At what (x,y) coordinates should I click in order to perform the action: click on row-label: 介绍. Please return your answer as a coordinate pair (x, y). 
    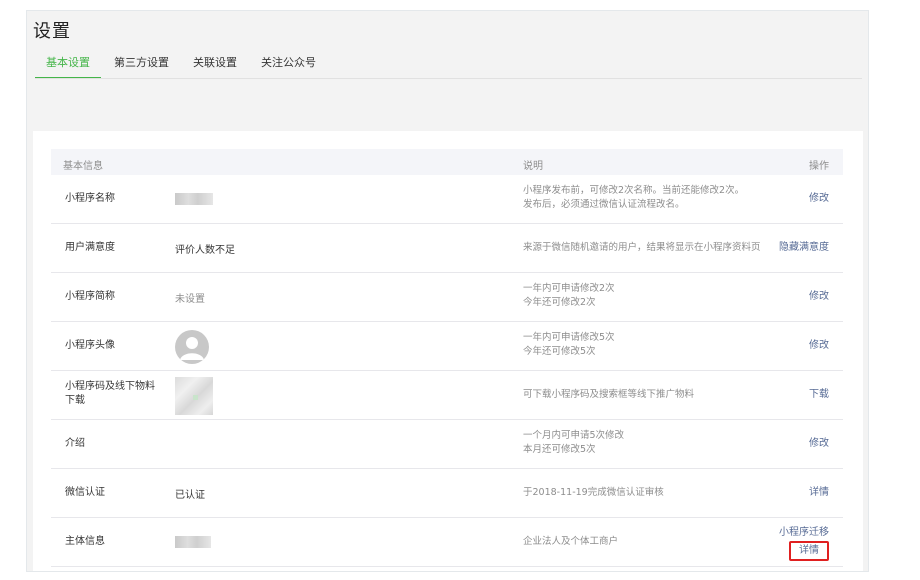
    Looking at the image, I should click on (75, 443).